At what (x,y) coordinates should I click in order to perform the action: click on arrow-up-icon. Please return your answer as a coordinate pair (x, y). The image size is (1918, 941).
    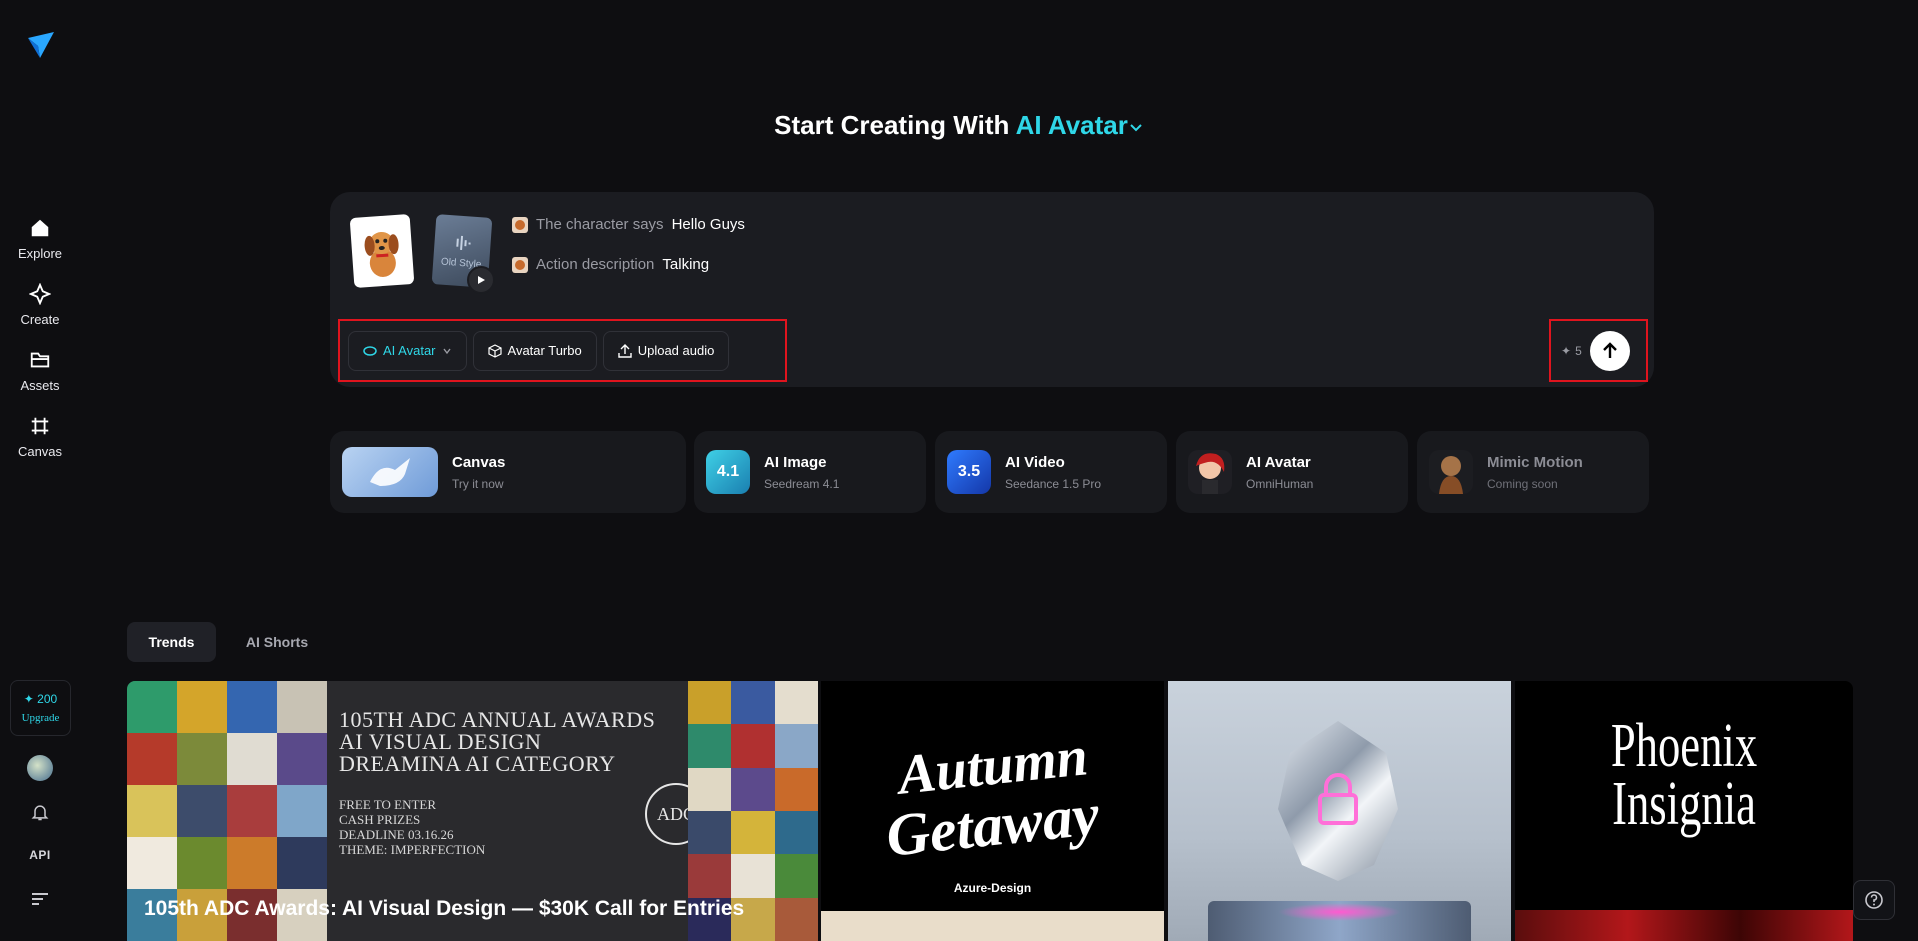
    Looking at the image, I should click on (1609, 349).